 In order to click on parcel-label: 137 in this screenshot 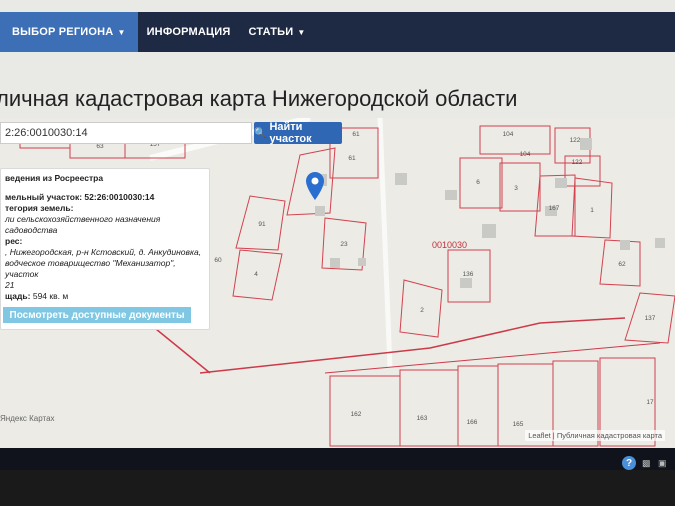, I will do `click(650, 318)`.